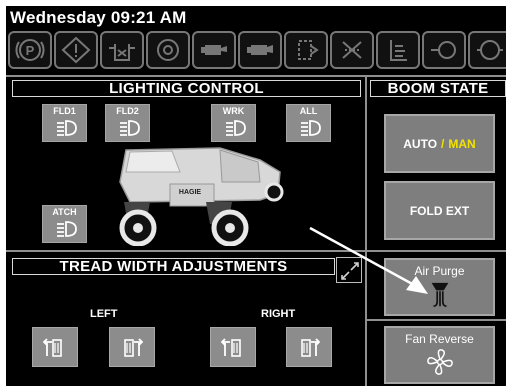 The height and width of the screenshot is (386, 506). Describe the element at coordinates (278, 314) in the screenshot. I see `right-label: RIGHT` at that location.